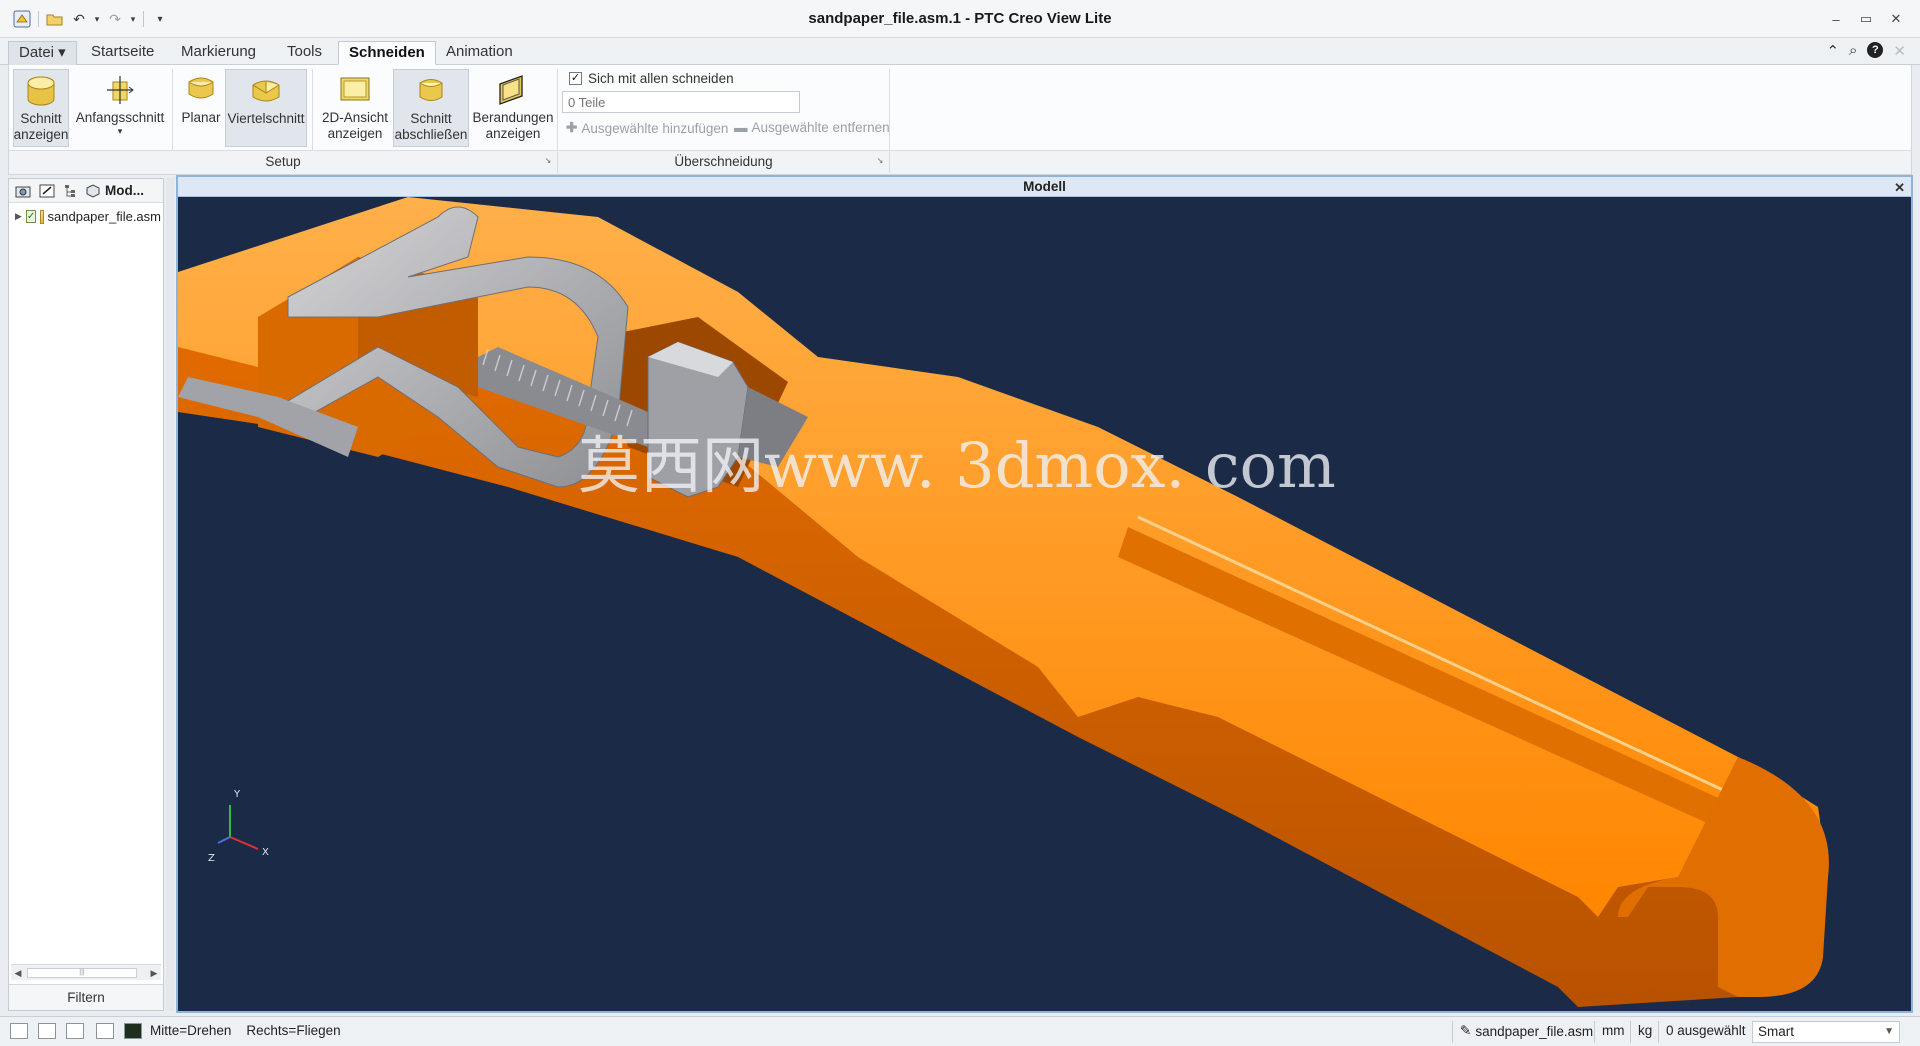 This screenshot has width=1920, height=1046. What do you see at coordinates (1832, 51) in the screenshot?
I see `collapse-ribbon-icon: ⌃` at bounding box center [1832, 51].